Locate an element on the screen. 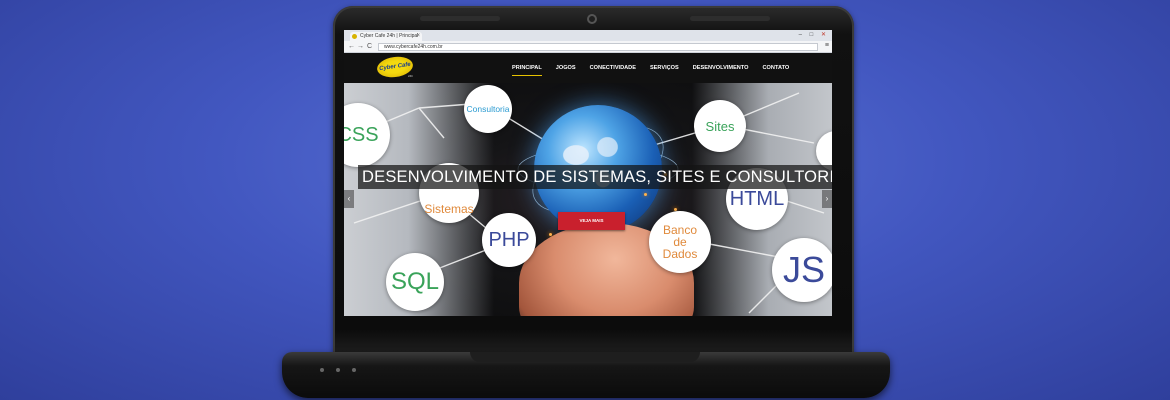 The image size is (1170, 400). logo-subtitle: 24h is located at coordinates (411, 76).